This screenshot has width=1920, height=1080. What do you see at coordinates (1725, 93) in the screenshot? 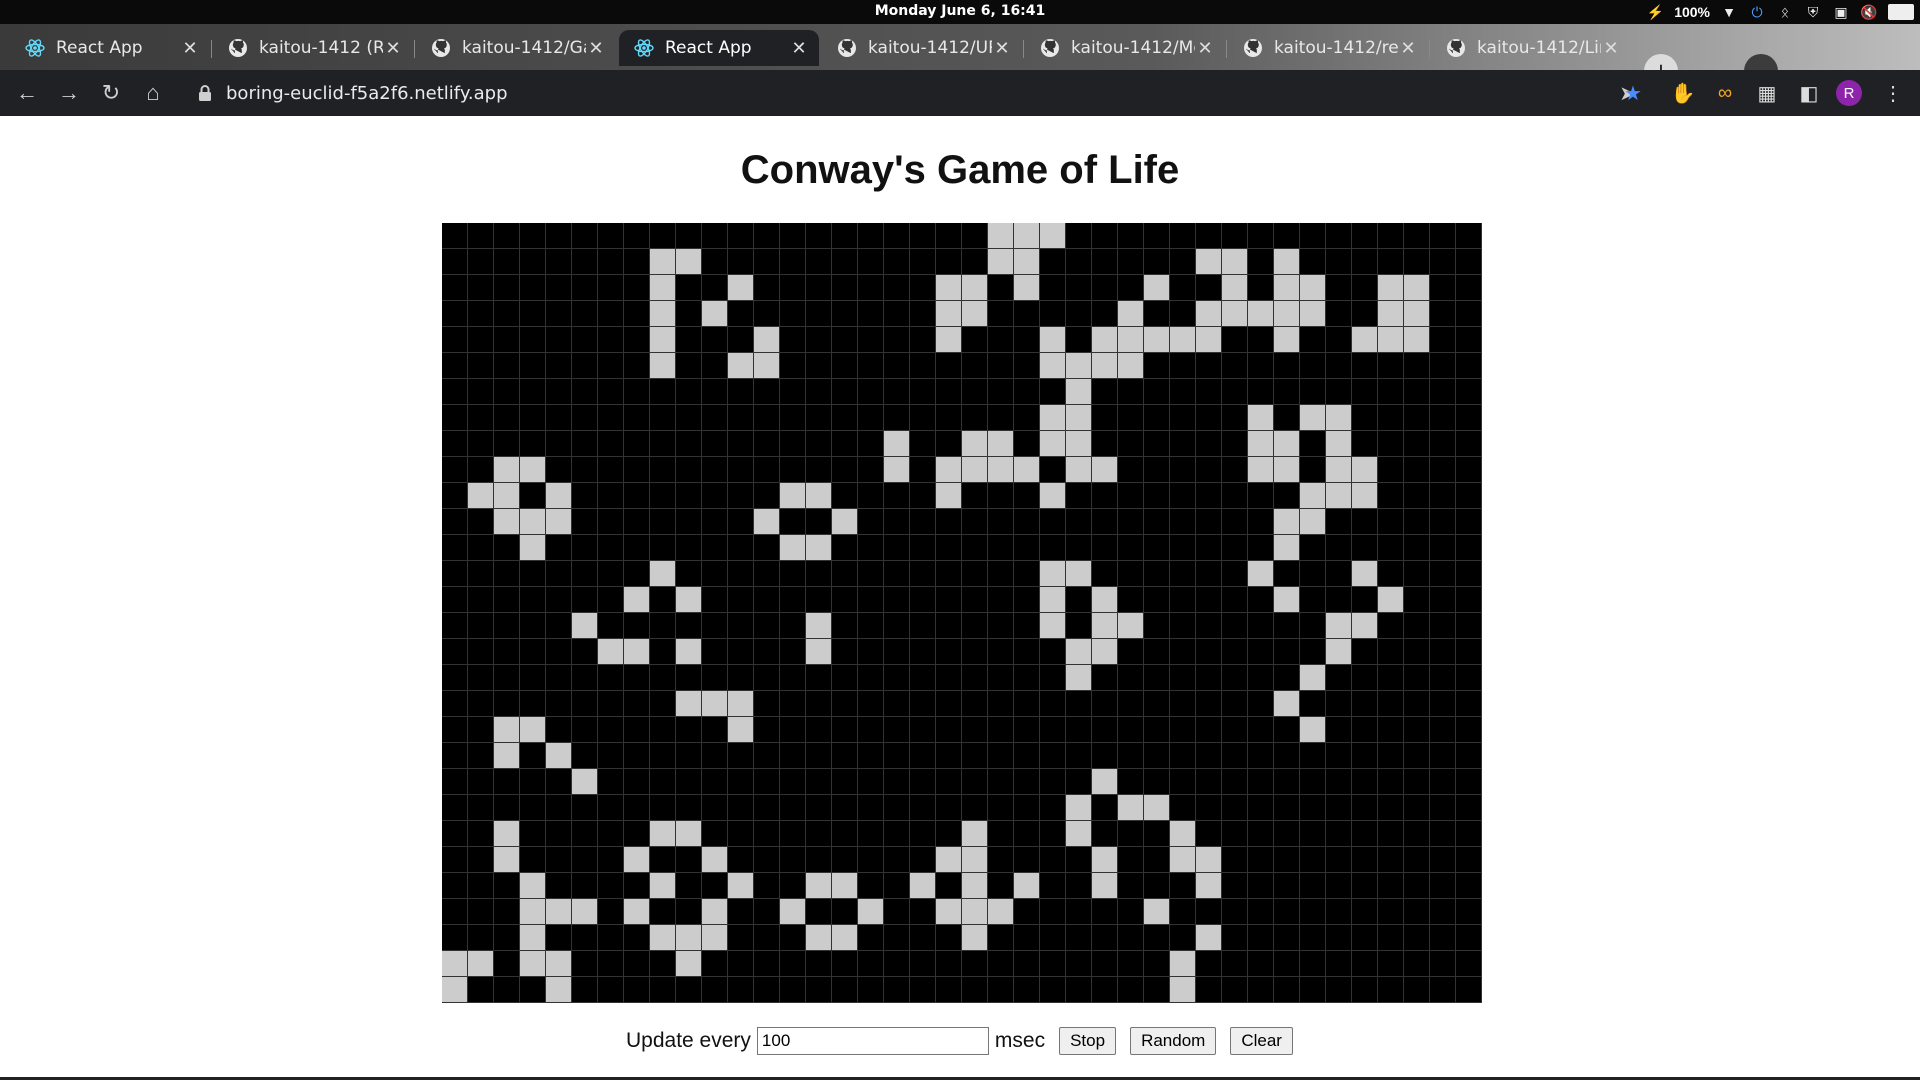
I see `extension-infinity-icon: ∞` at bounding box center [1725, 93].